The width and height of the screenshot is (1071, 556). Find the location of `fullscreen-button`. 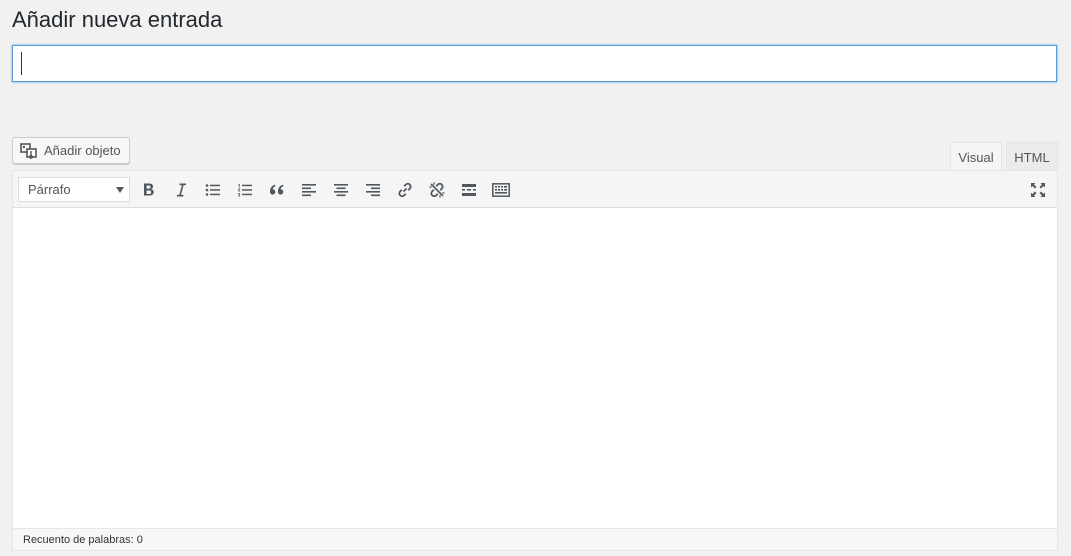

fullscreen-button is located at coordinates (1038, 189).